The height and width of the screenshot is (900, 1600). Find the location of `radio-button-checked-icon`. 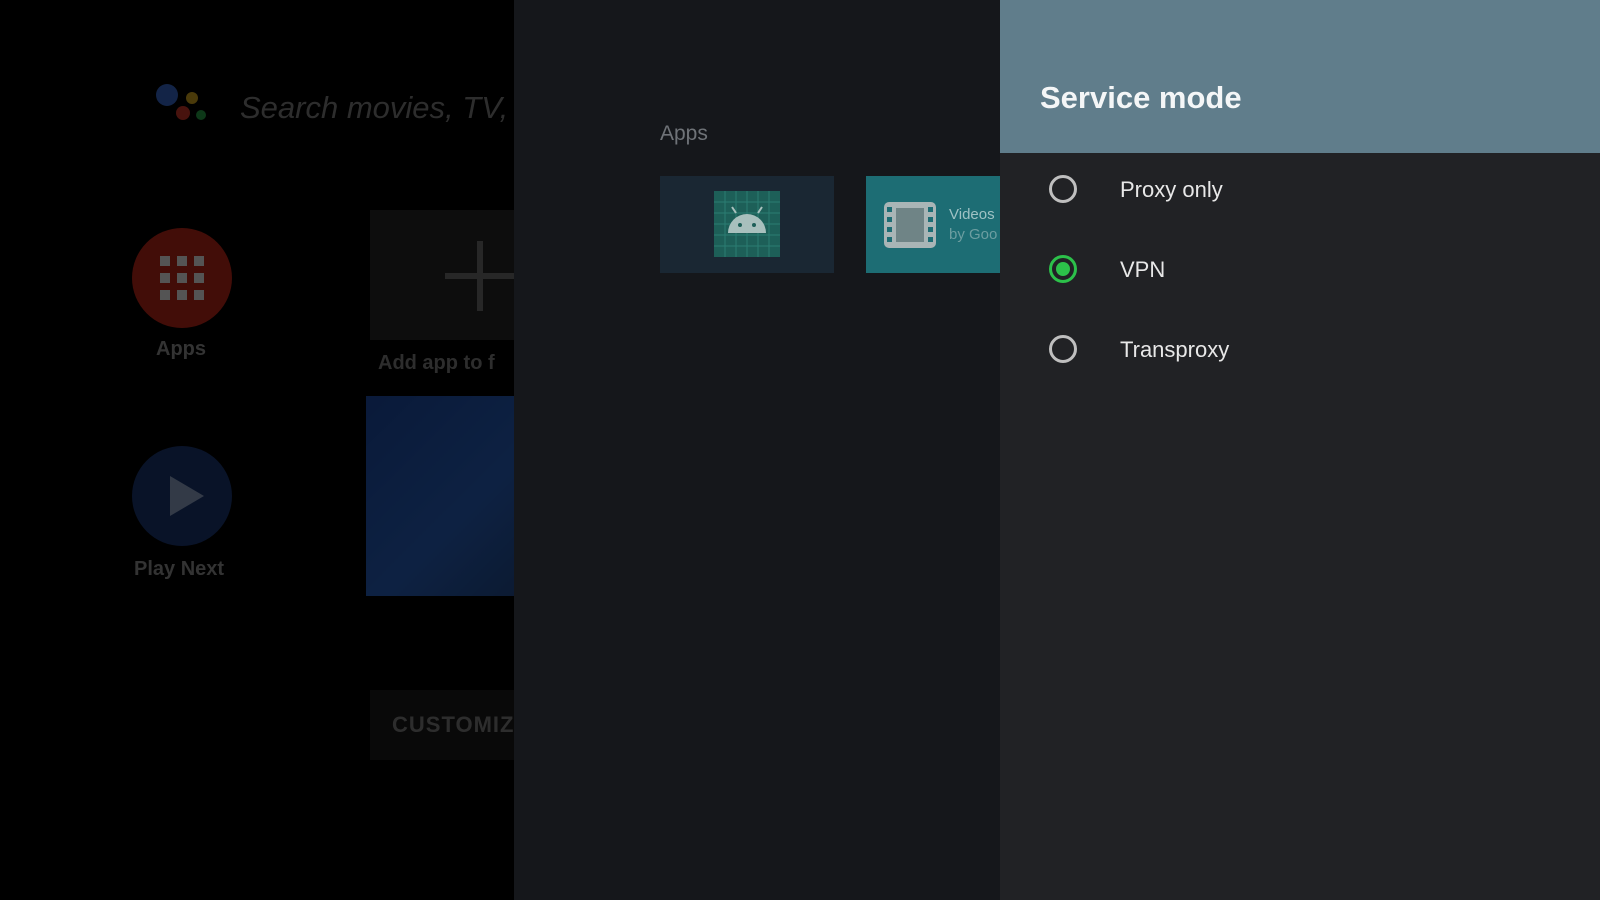

radio-button-checked-icon is located at coordinates (1063, 269).